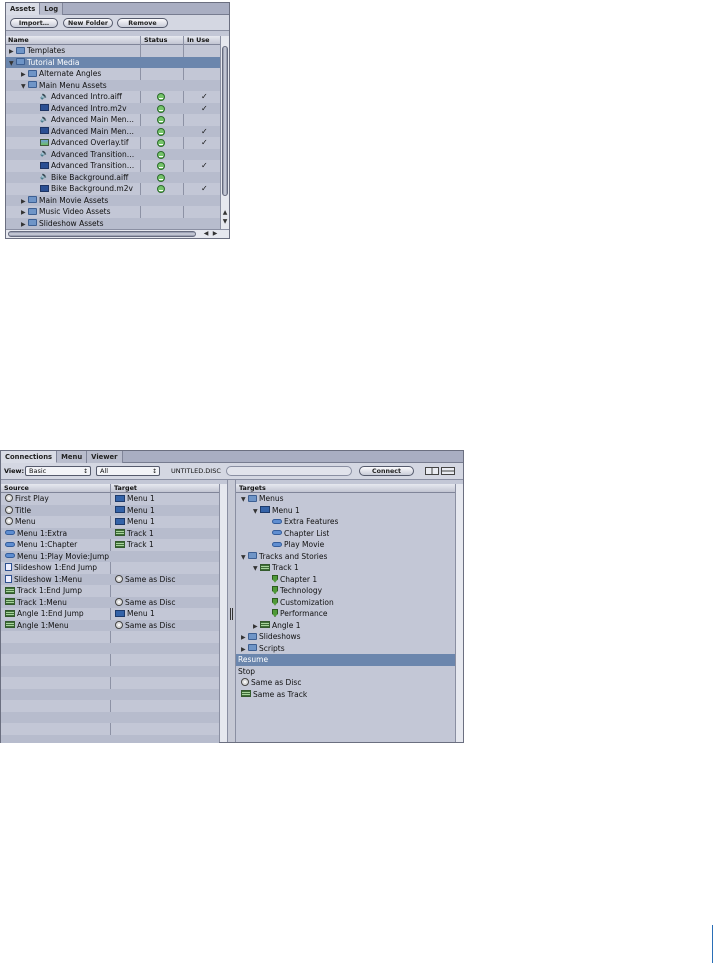  What do you see at coordinates (113, 212) in the screenshot?
I see `asset-row: ▶ Music Video Assets` at bounding box center [113, 212].